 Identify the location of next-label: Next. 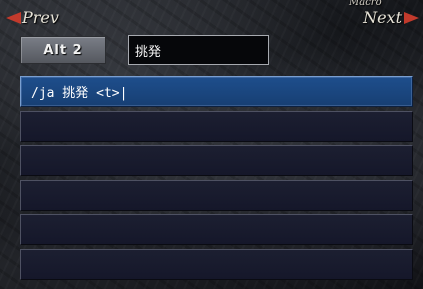
(382, 17).